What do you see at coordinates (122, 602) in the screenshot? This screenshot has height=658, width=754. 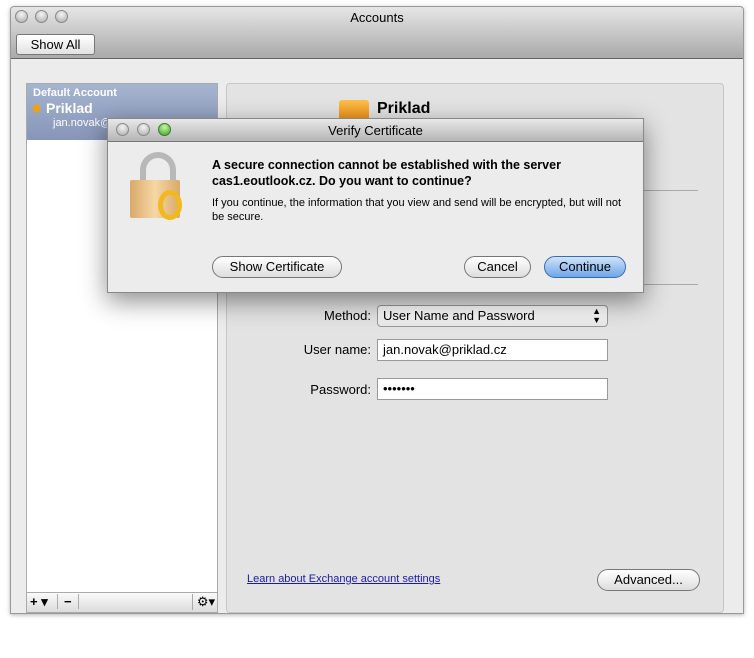 I see `list-toolbar: + ▾ − ⚙▾` at bounding box center [122, 602].